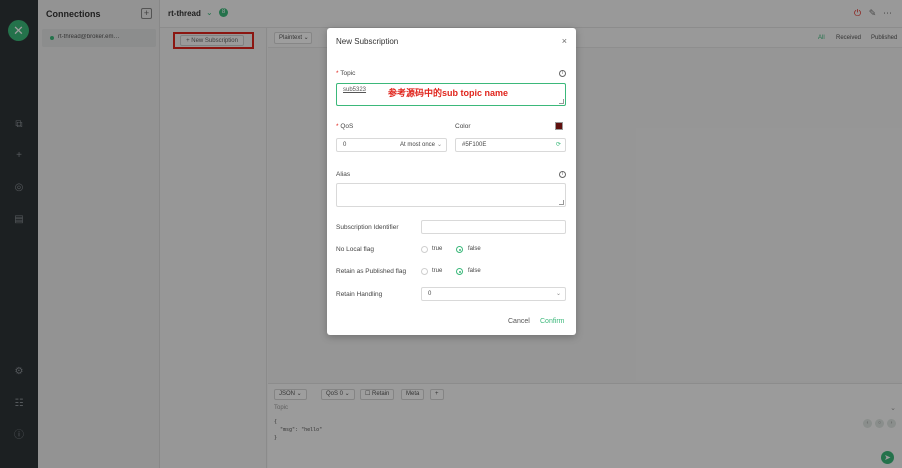 This screenshot has width=902, height=468. I want to click on sub-id-label: Subscription Identifier, so click(367, 227).